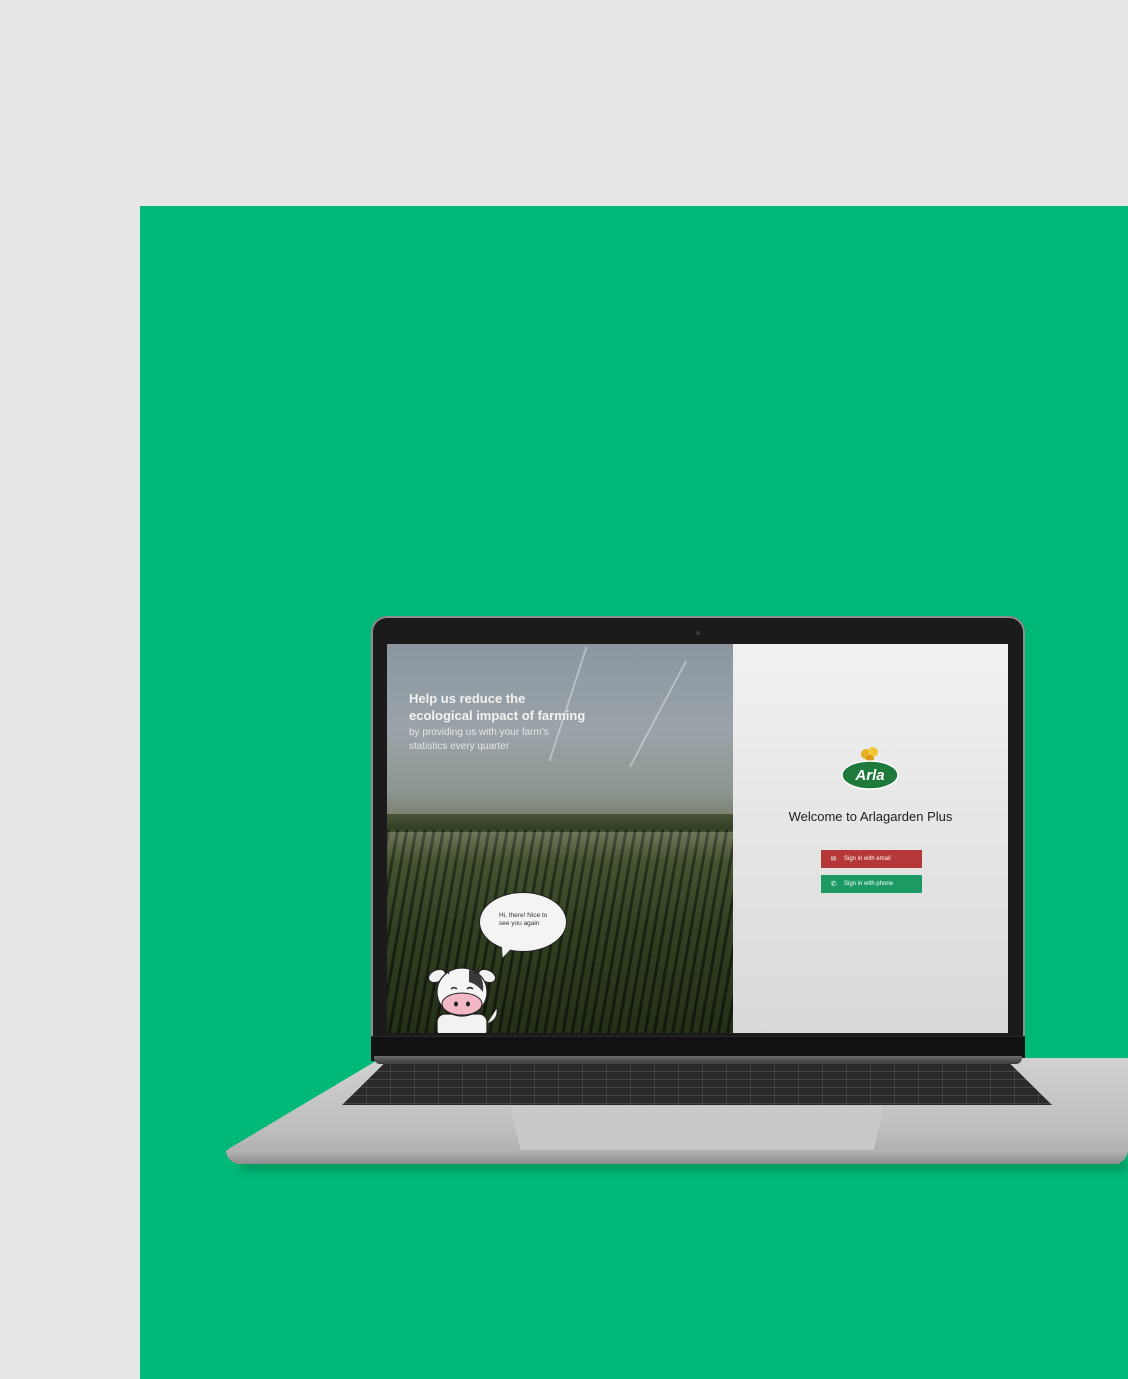  I want to click on hero-subtitle-line2: statistics every quarter, so click(459, 746).